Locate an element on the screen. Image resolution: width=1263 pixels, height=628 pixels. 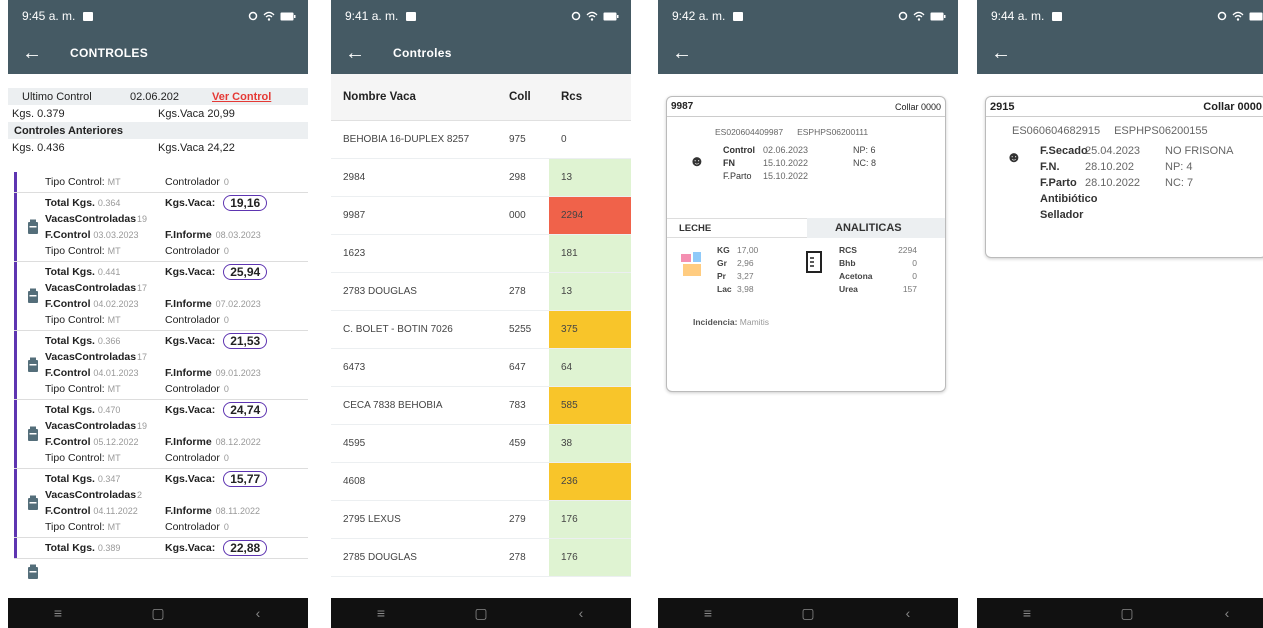
nc-value: NC: 7 is located at coordinates (1179, 183).